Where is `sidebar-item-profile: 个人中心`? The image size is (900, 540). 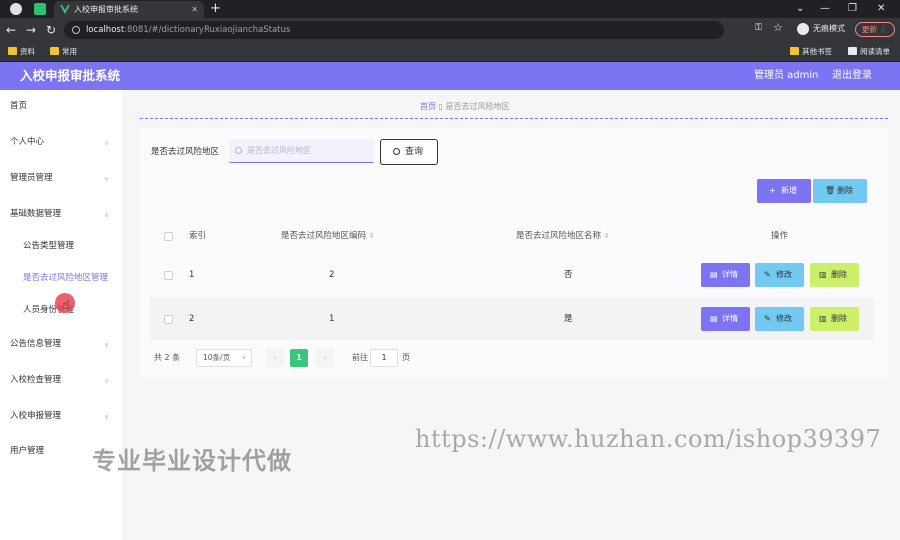
sidebar-item-profile: 个人中心 is located at coordinates (27, 142).